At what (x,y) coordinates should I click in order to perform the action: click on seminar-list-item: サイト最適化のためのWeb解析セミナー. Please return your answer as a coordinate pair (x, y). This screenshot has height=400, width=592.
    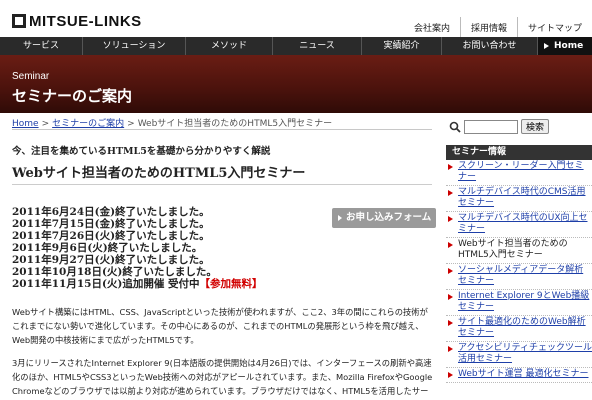
    Looking at the image, I should click on (519, 329).